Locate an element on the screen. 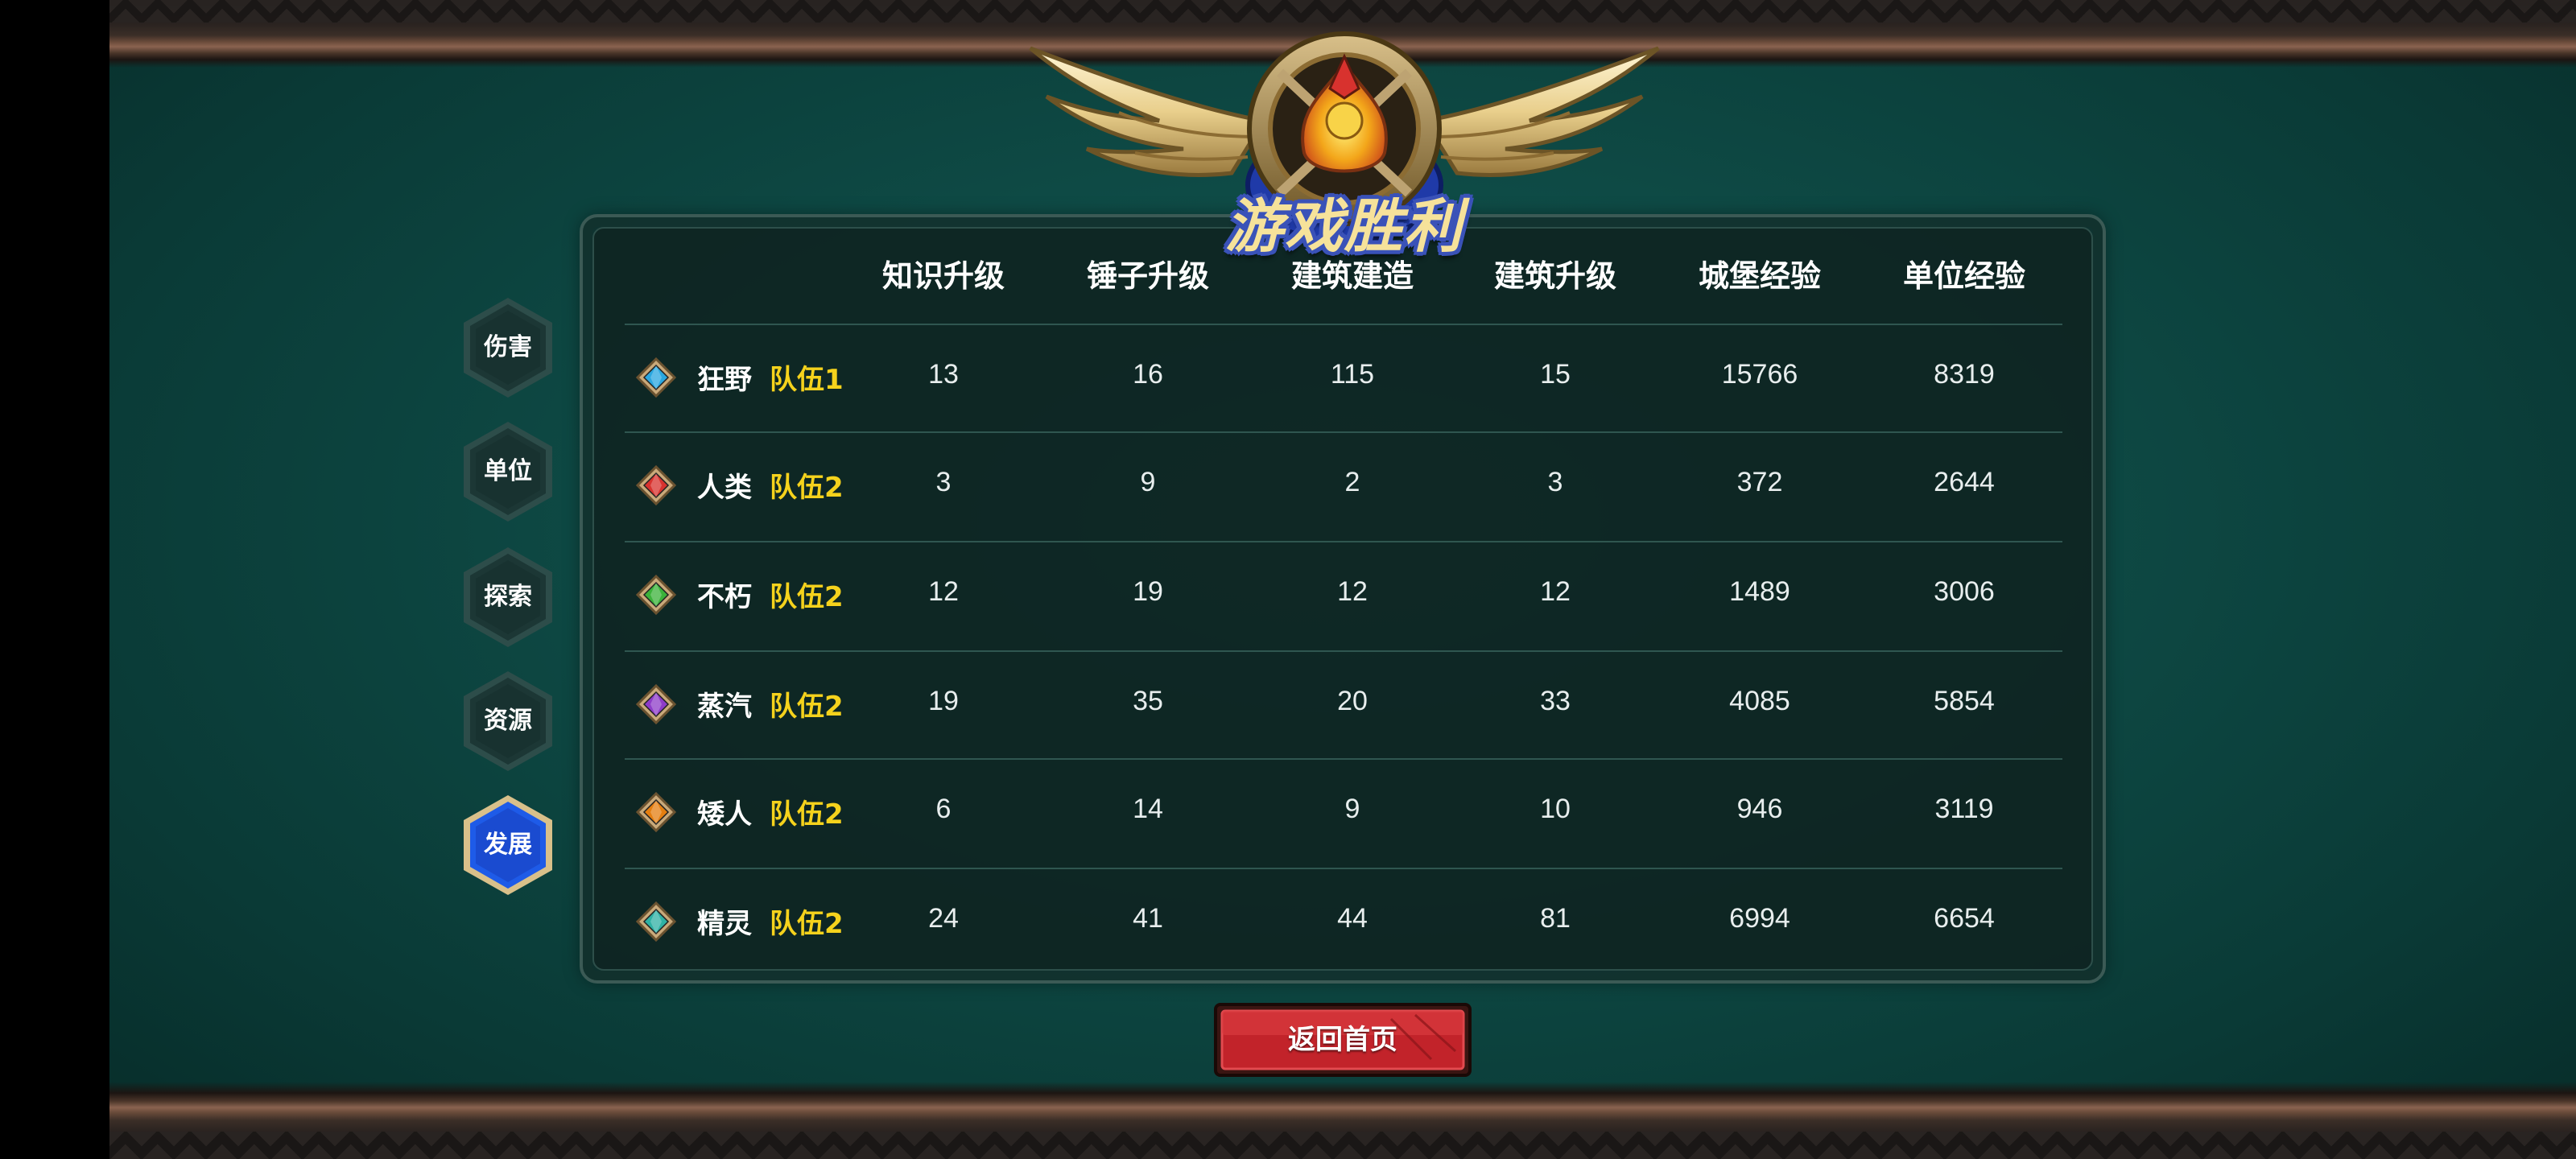 Image resolution: width=2576 pixels, height=1159 pixels. team-name: 队伍1 is located at coordinates (807, 380).